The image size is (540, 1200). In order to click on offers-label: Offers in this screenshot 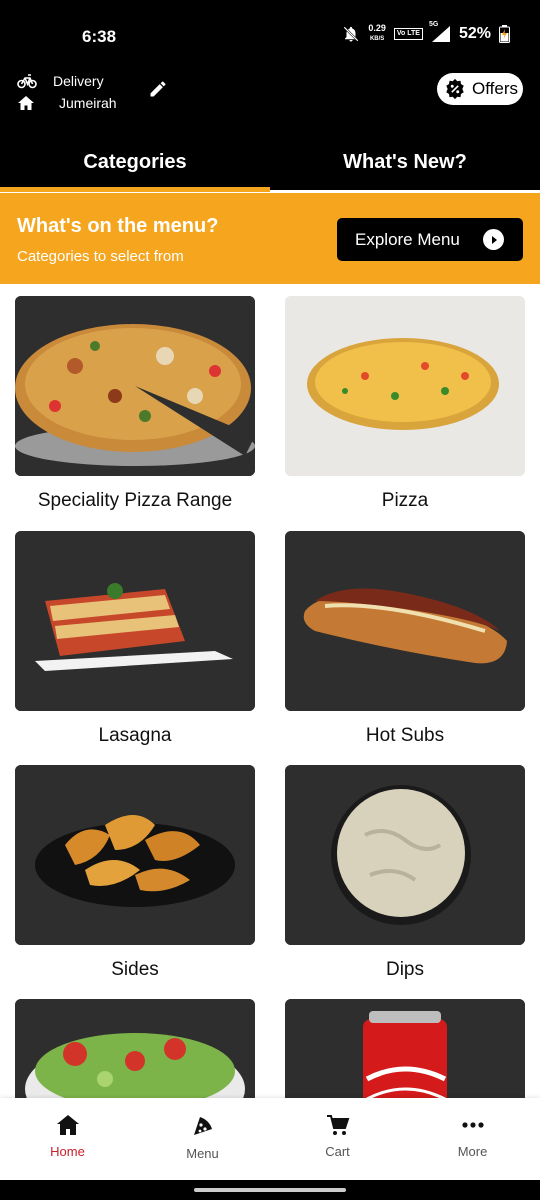, I will do `click(495, 88)`.